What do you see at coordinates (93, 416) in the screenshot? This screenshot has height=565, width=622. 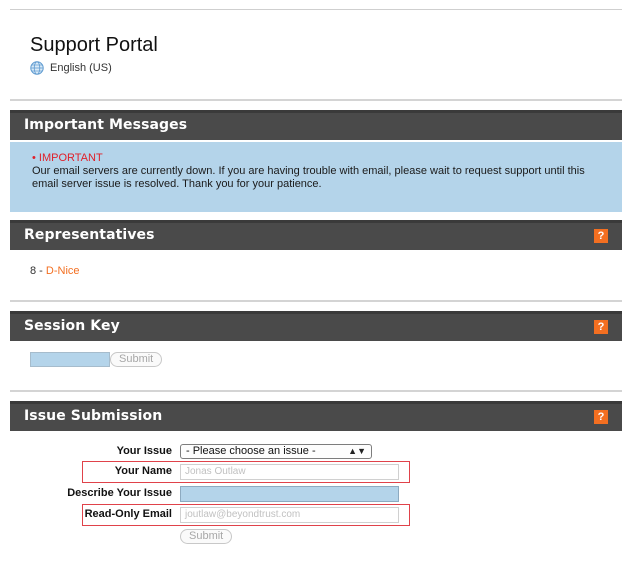 I see `section-title: Issue Submission` at bounding box center [93, 416].